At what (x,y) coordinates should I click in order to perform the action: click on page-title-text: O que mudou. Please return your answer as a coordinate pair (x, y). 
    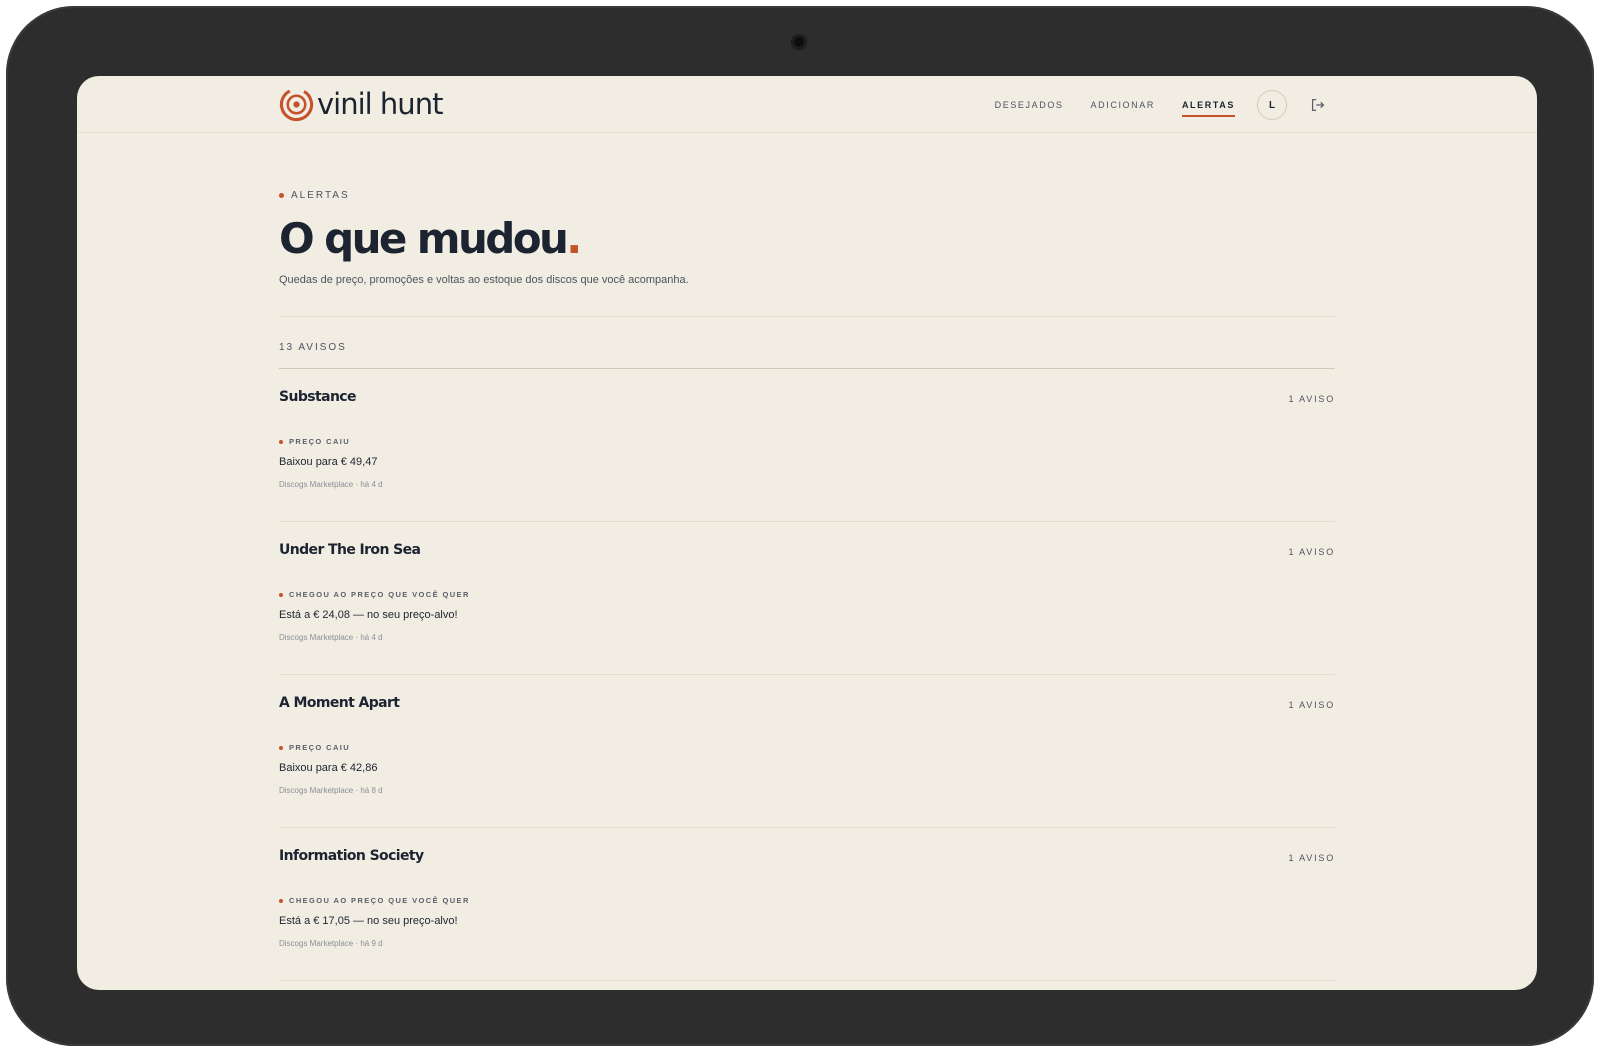
    Looking at the image, I should click on (424, 238).